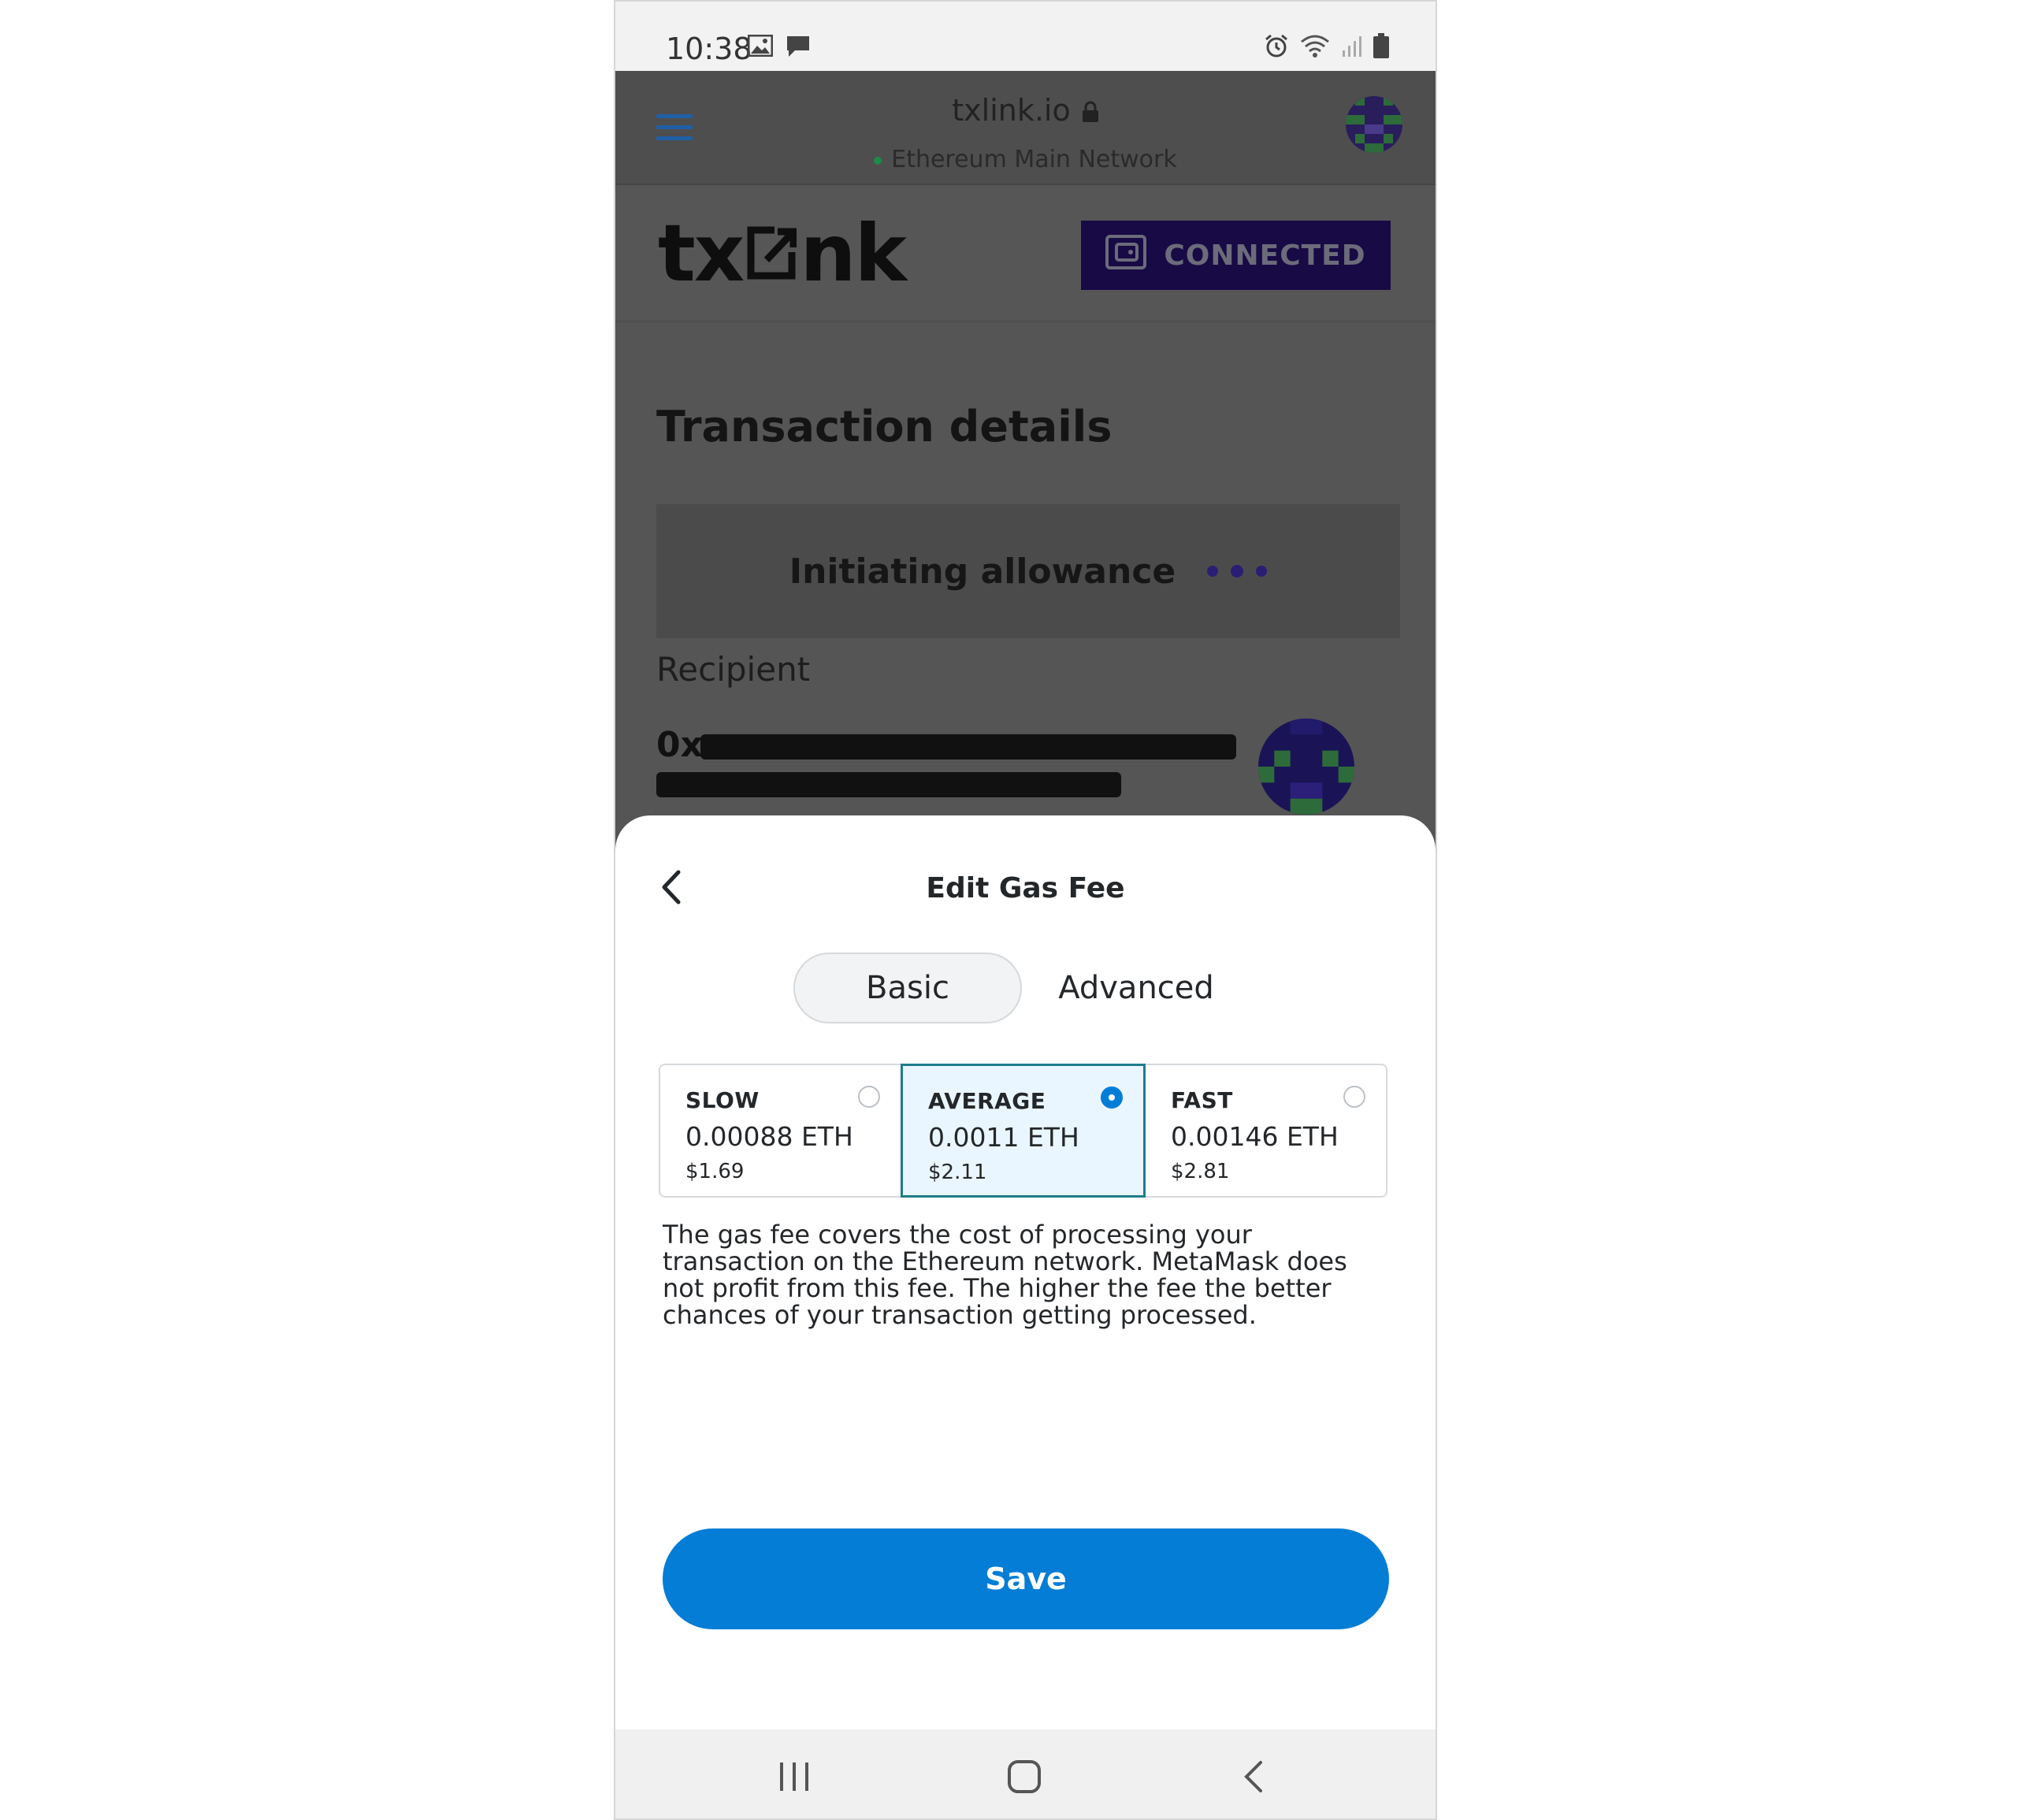 This screenshot has height=1820, width=2017. Describe the element at coordinates (679, 745) in the screenshot. I see `recipient-address: 0x` at that location.